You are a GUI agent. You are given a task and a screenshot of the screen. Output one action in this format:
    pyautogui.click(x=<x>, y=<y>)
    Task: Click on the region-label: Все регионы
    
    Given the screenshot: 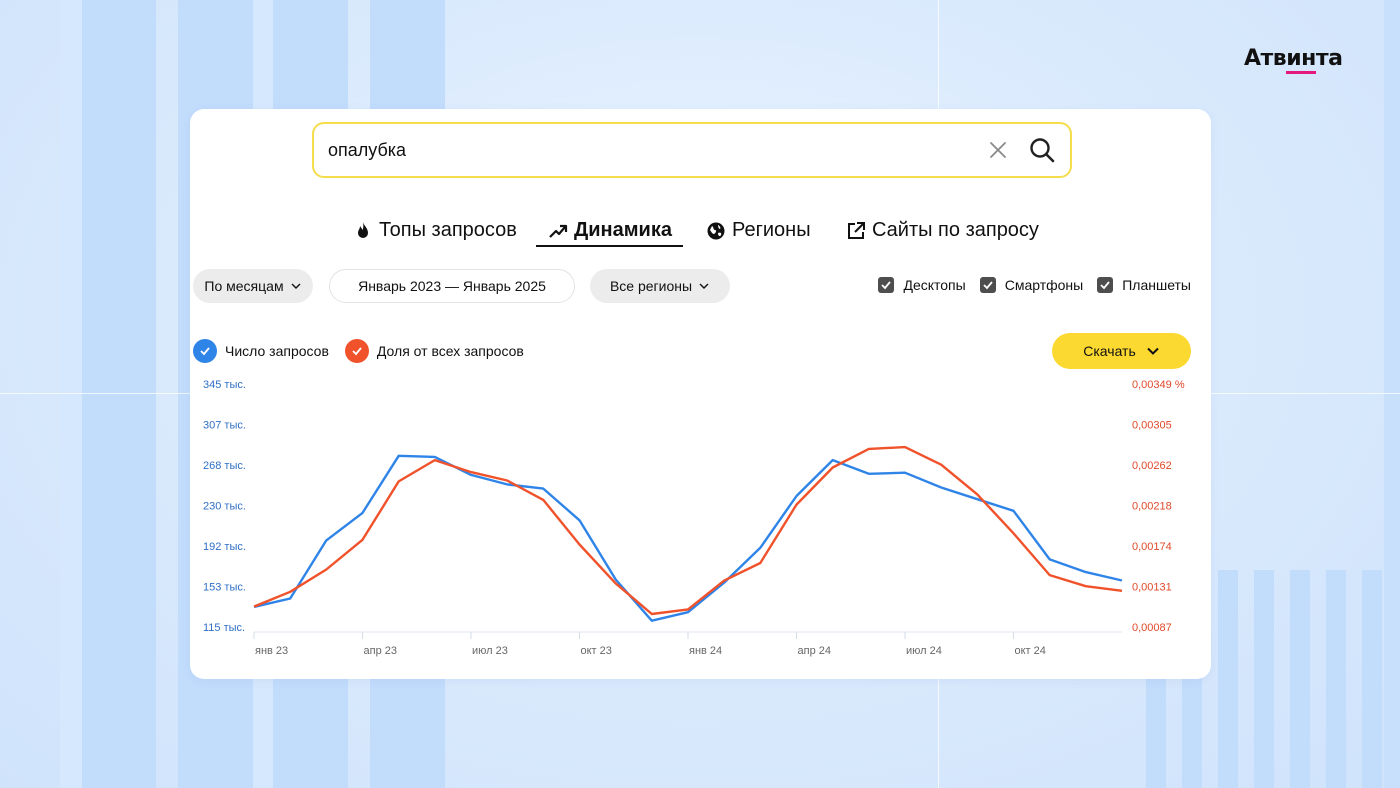 What is the action you would take?
    pyautogui.click(x=651, y=286)
    